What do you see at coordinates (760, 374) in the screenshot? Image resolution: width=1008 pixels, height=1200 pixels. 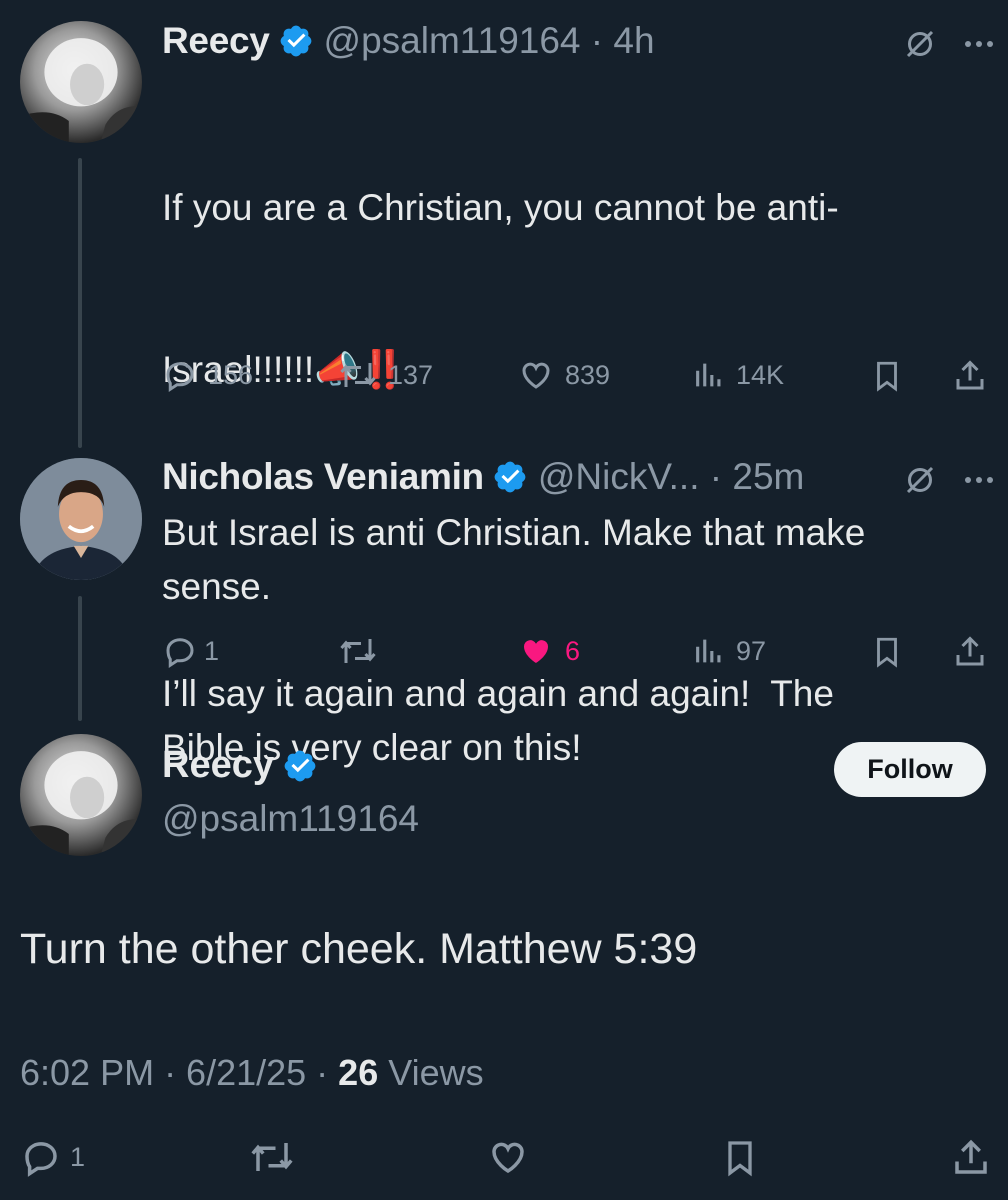 I see `views-count: 14K` at bounding box center [760, 374].